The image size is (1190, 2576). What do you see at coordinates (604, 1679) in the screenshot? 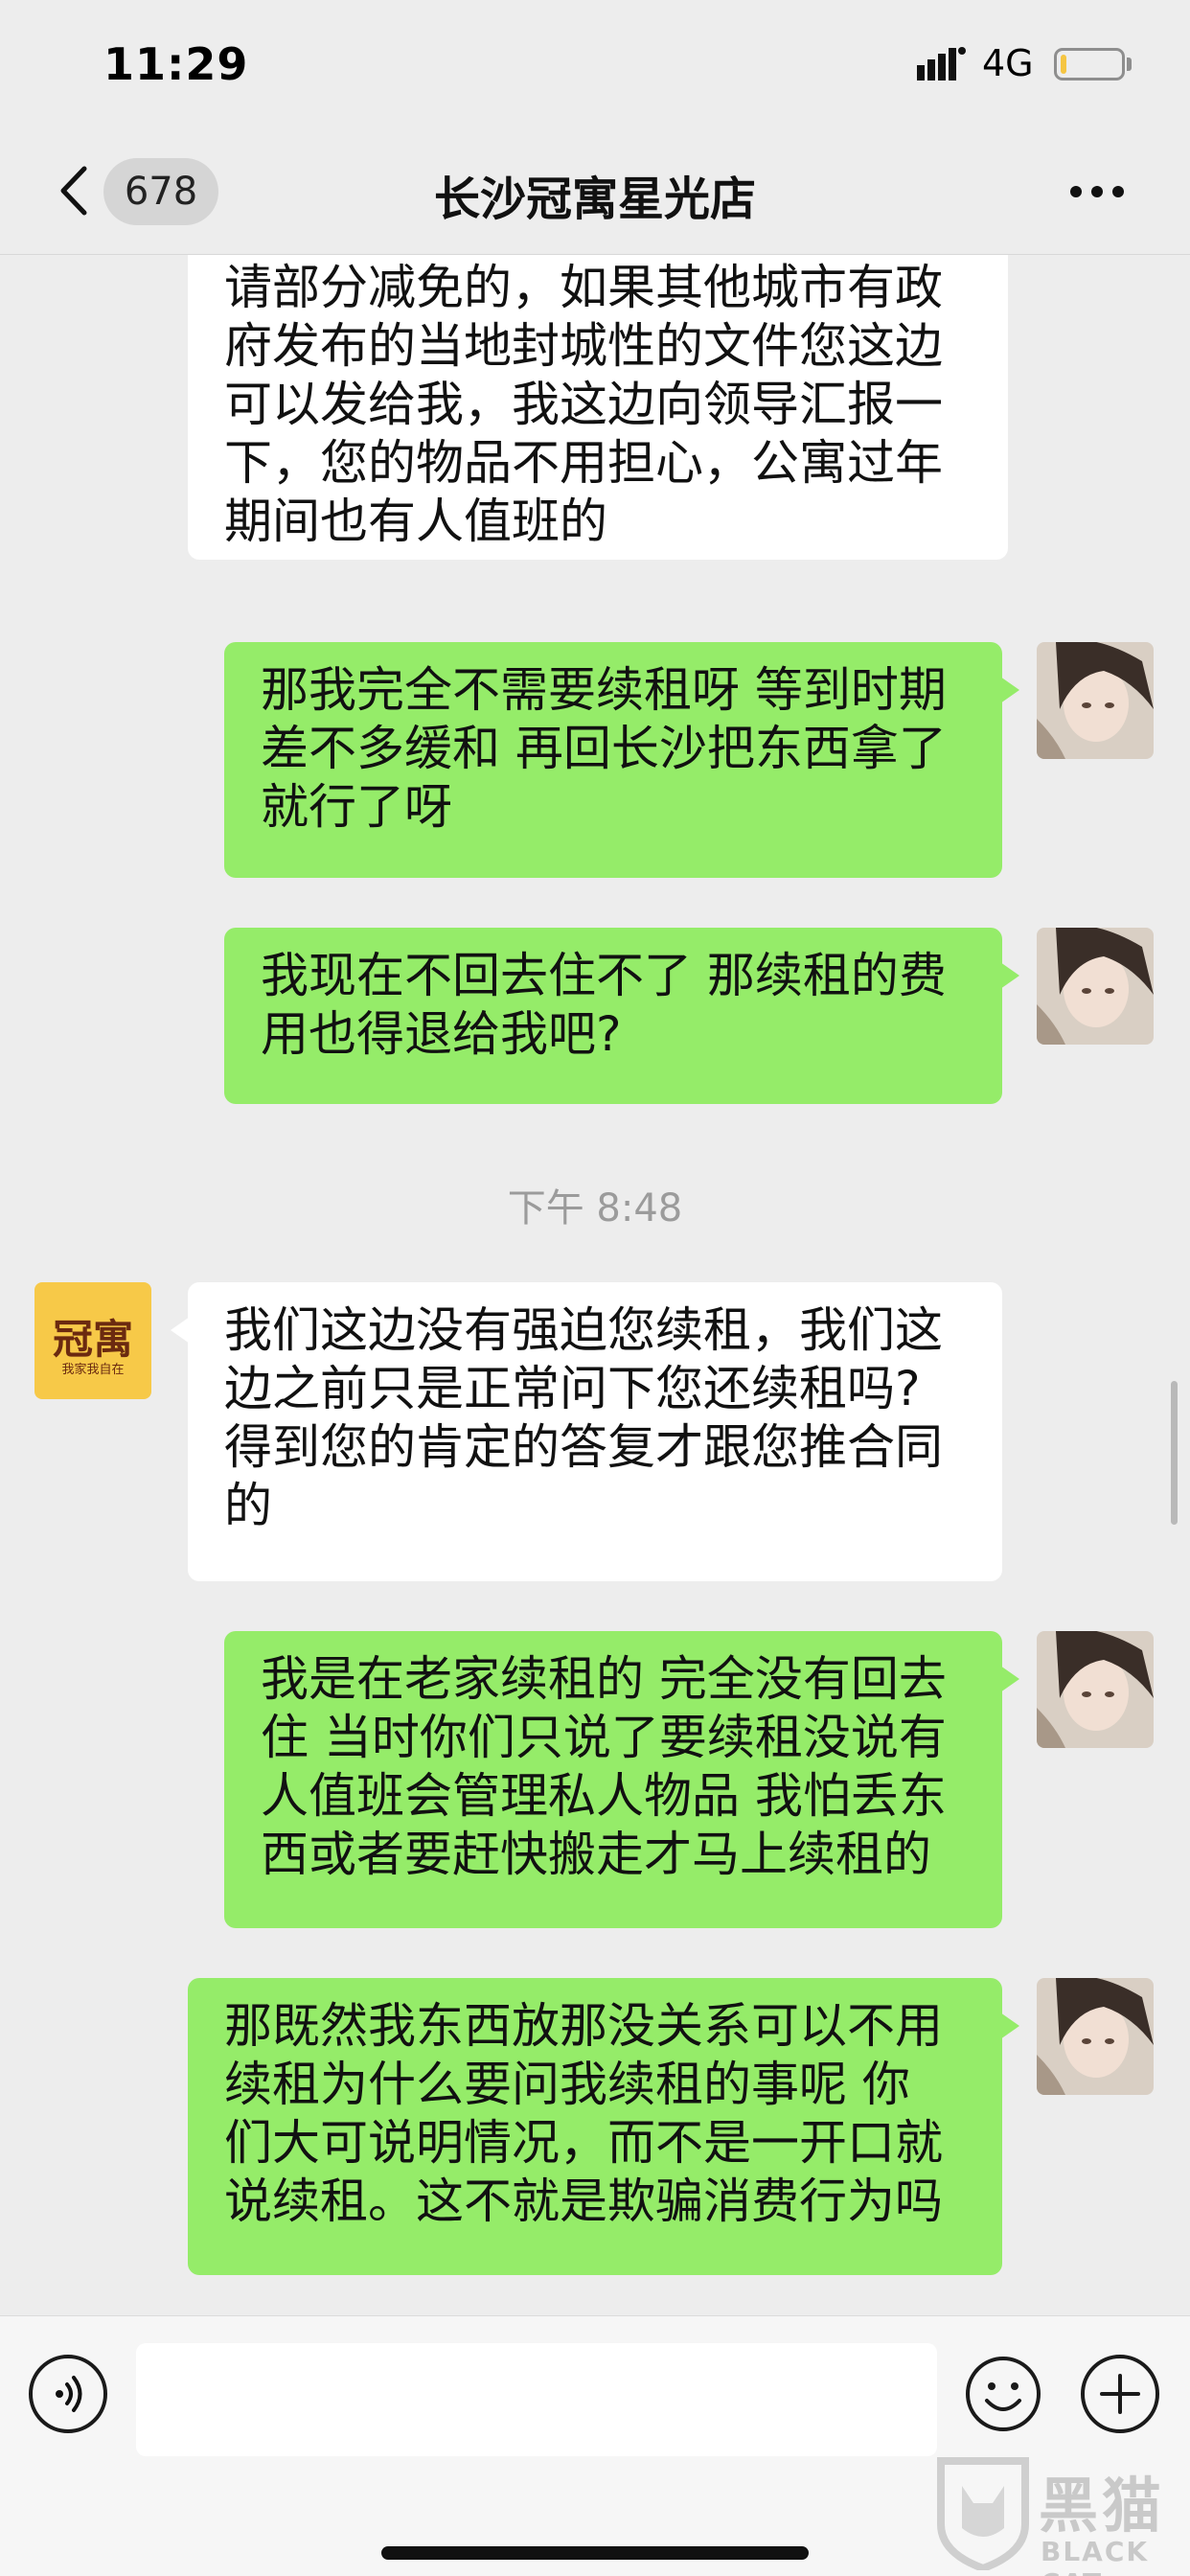
I see `message-line: 我是在老家续租的 完全没有回去` at bounding box center [604, 1679].